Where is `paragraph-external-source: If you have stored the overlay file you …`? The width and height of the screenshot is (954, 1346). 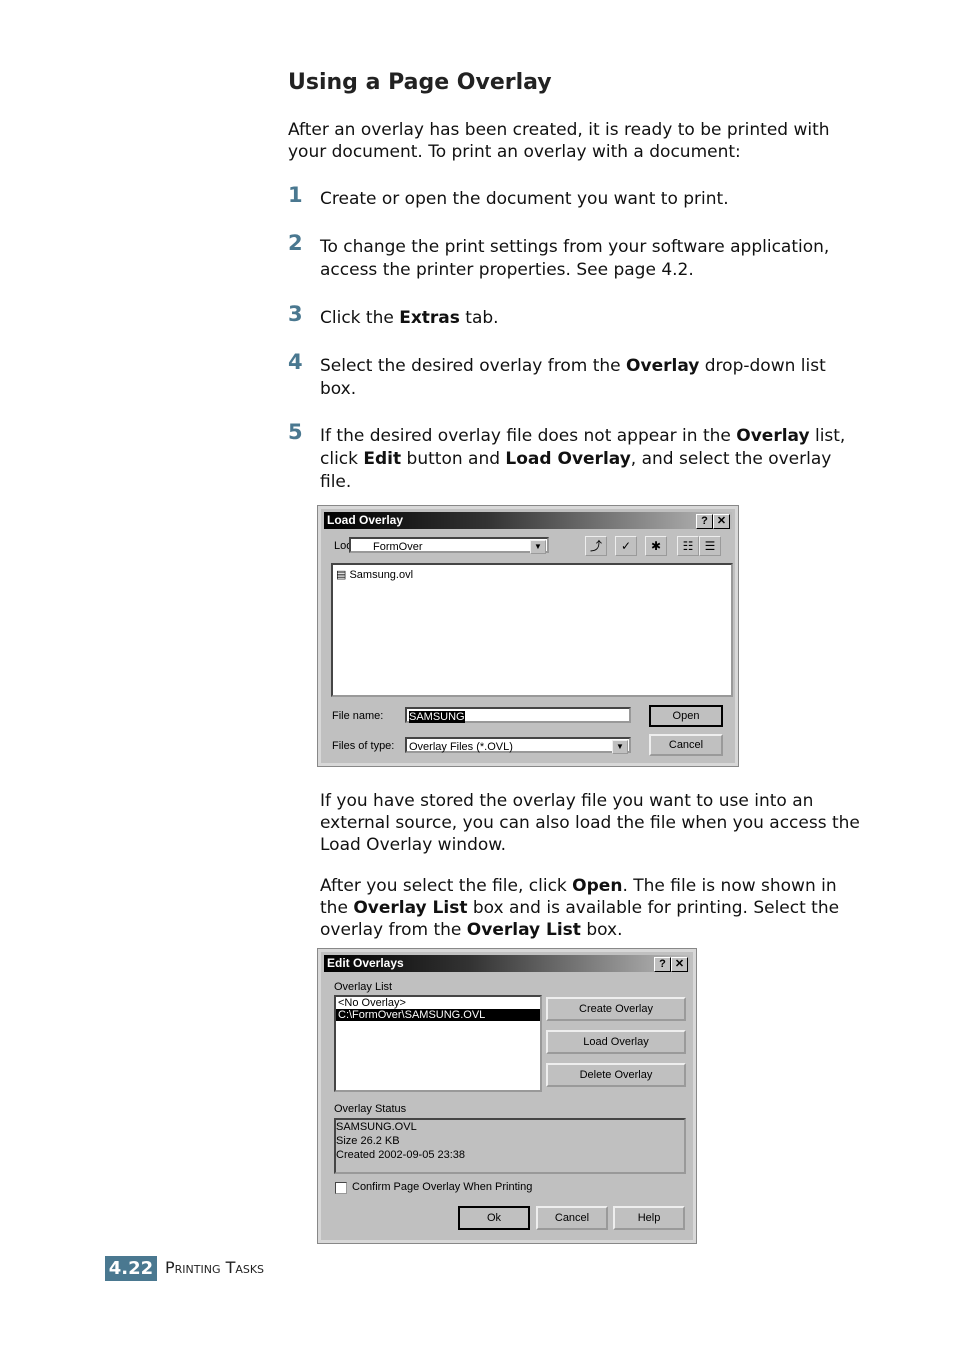 paragraph-external-source: If you have stored the overlay file you … is located at coordinates (590, 823).